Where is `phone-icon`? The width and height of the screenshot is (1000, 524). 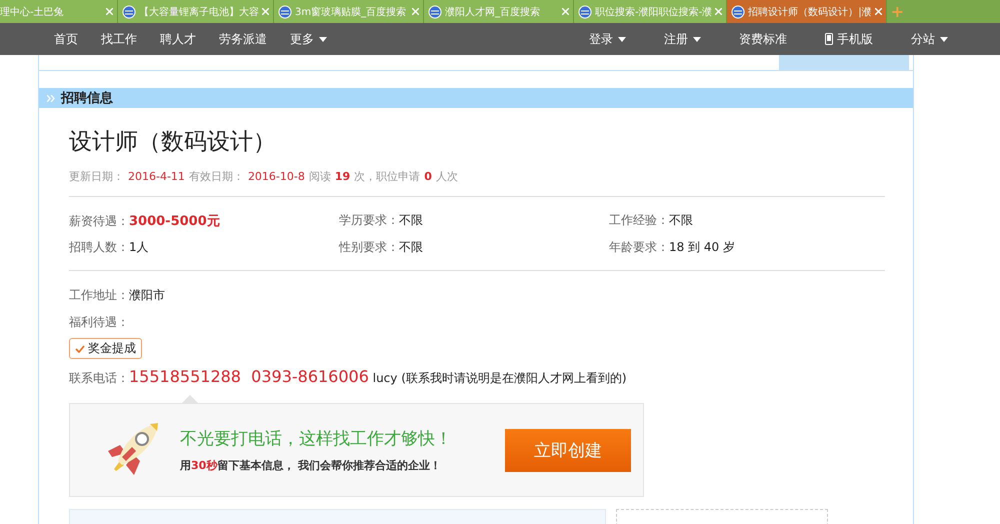
phone-icon is located at coordinates (829, 39).